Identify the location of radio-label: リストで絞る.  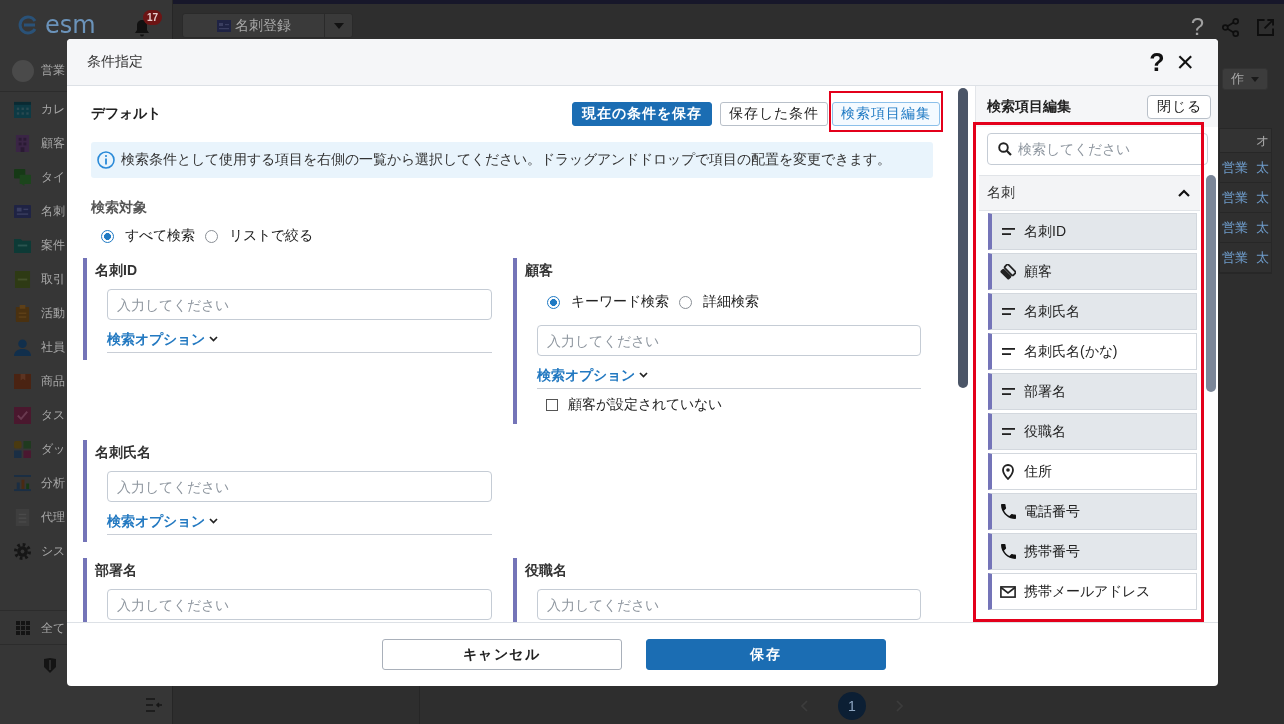
(271, 236).